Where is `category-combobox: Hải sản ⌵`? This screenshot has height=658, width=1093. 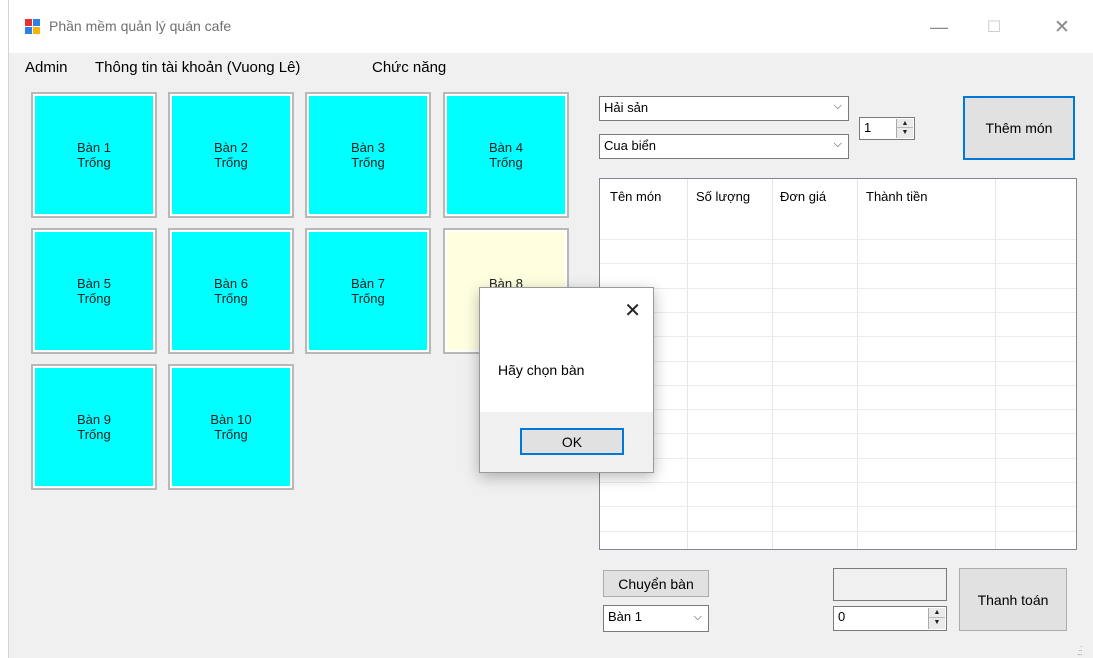
category-combobox: Hải sản ⌵ is located at coordinates (724, 108).